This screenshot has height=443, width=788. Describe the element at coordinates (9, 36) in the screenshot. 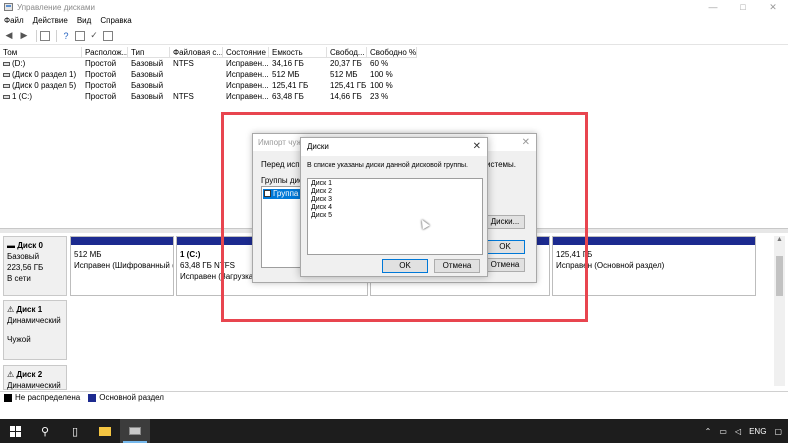

I see `back-arrow-icon: ◀` at that location.